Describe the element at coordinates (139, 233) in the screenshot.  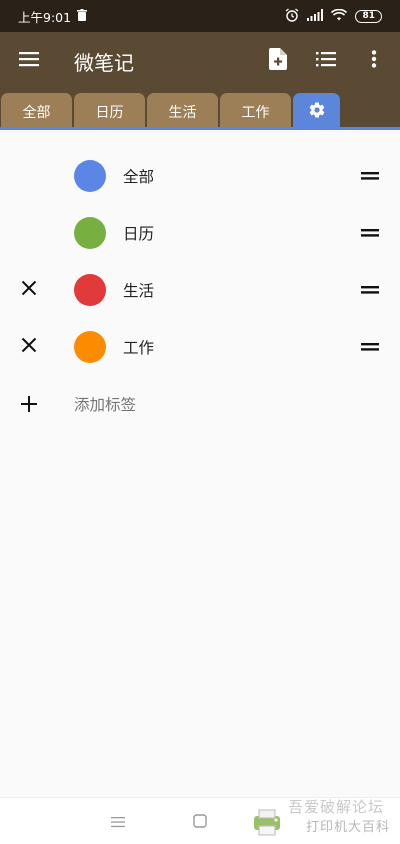
I see `label-name: 日历` at that location.